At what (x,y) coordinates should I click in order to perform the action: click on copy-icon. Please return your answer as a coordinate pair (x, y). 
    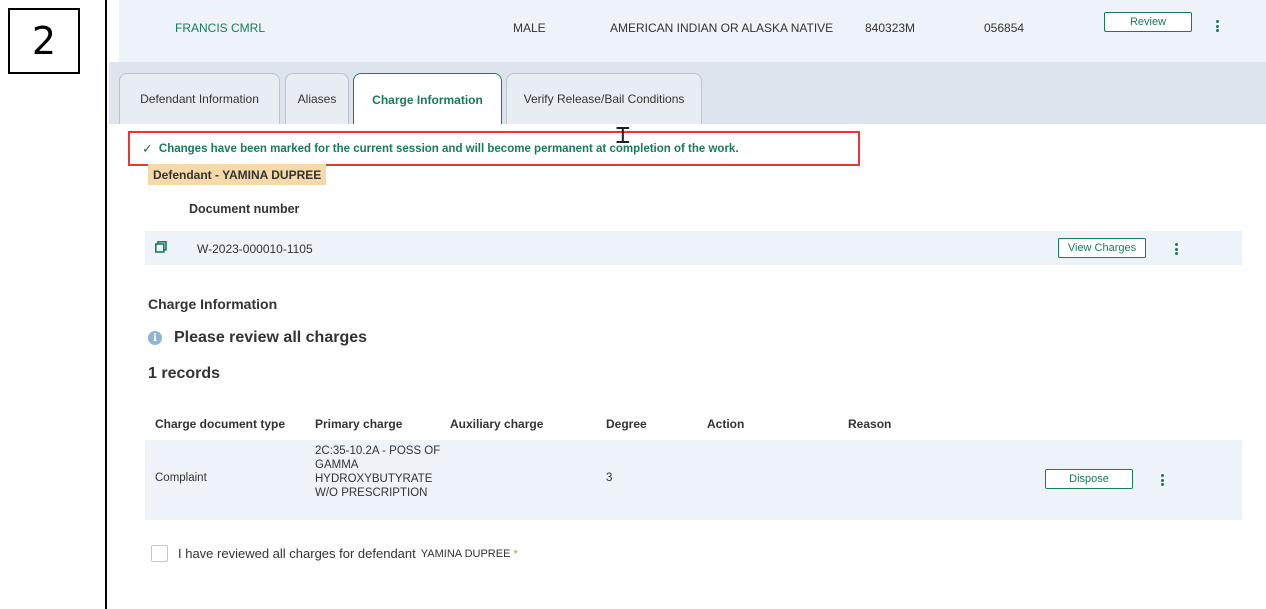
    Looking at the image, I should click on (161, 247).